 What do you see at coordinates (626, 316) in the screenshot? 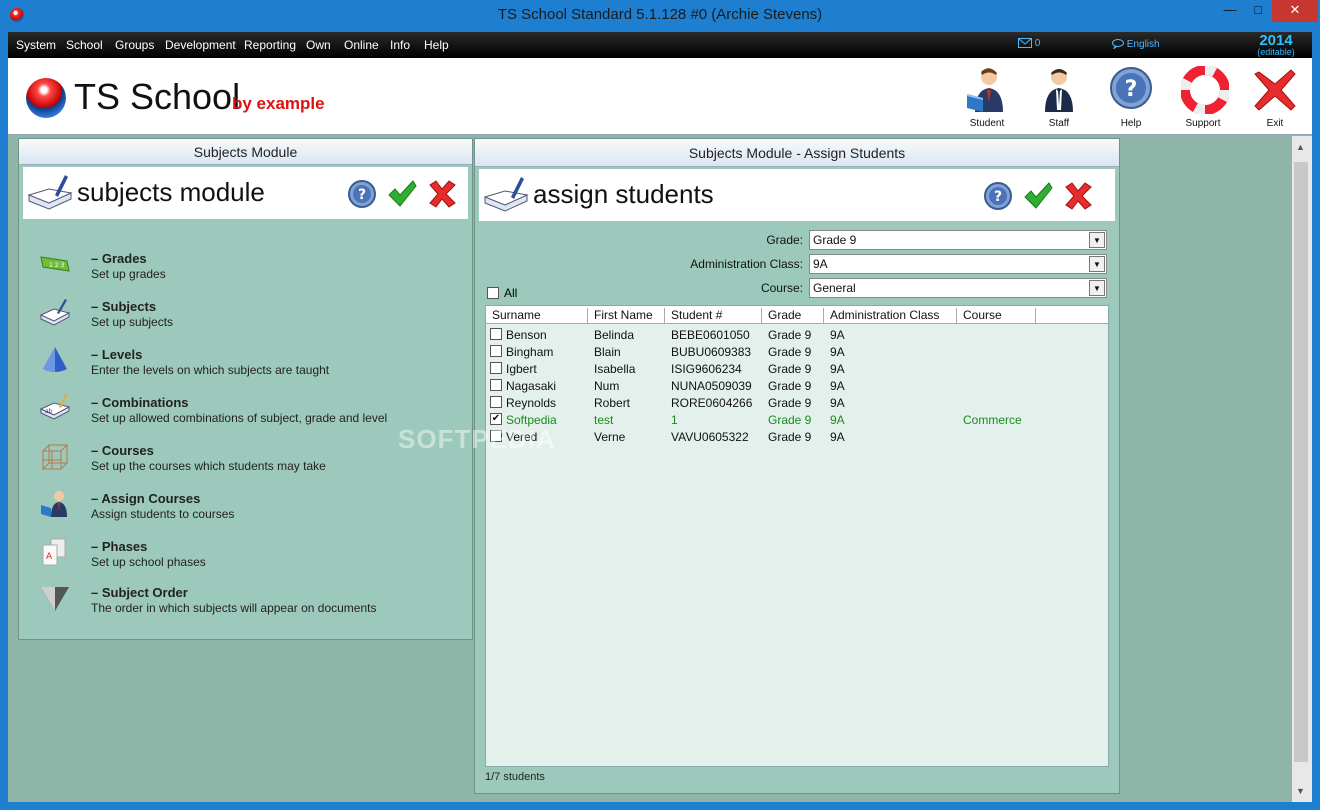
I see `column-first-name: First Name` at bounding box center [626, 316].